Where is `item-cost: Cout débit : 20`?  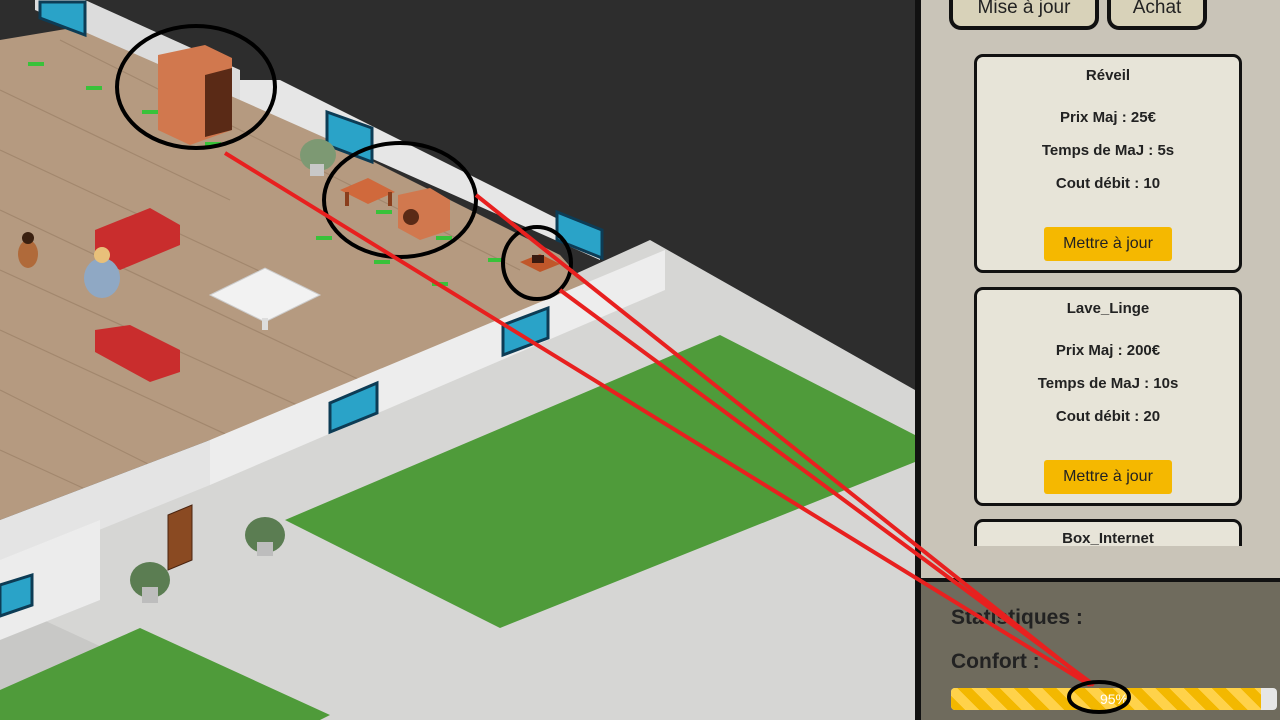
item-cost: Cout débit : 20 is located at coordinates (1108, 416).